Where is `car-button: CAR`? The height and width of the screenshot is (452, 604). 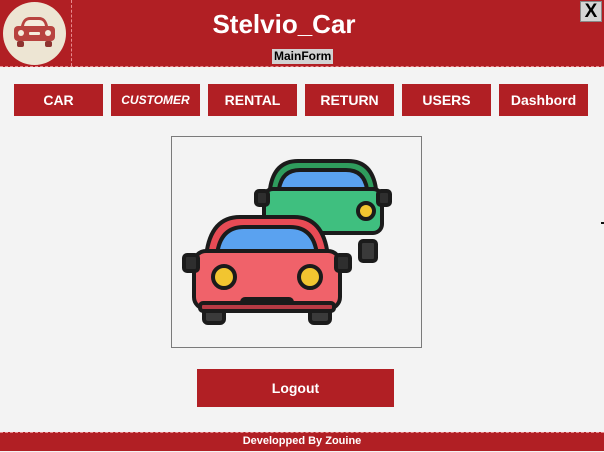 car-button: CAR is located at coordinates (58, 100).